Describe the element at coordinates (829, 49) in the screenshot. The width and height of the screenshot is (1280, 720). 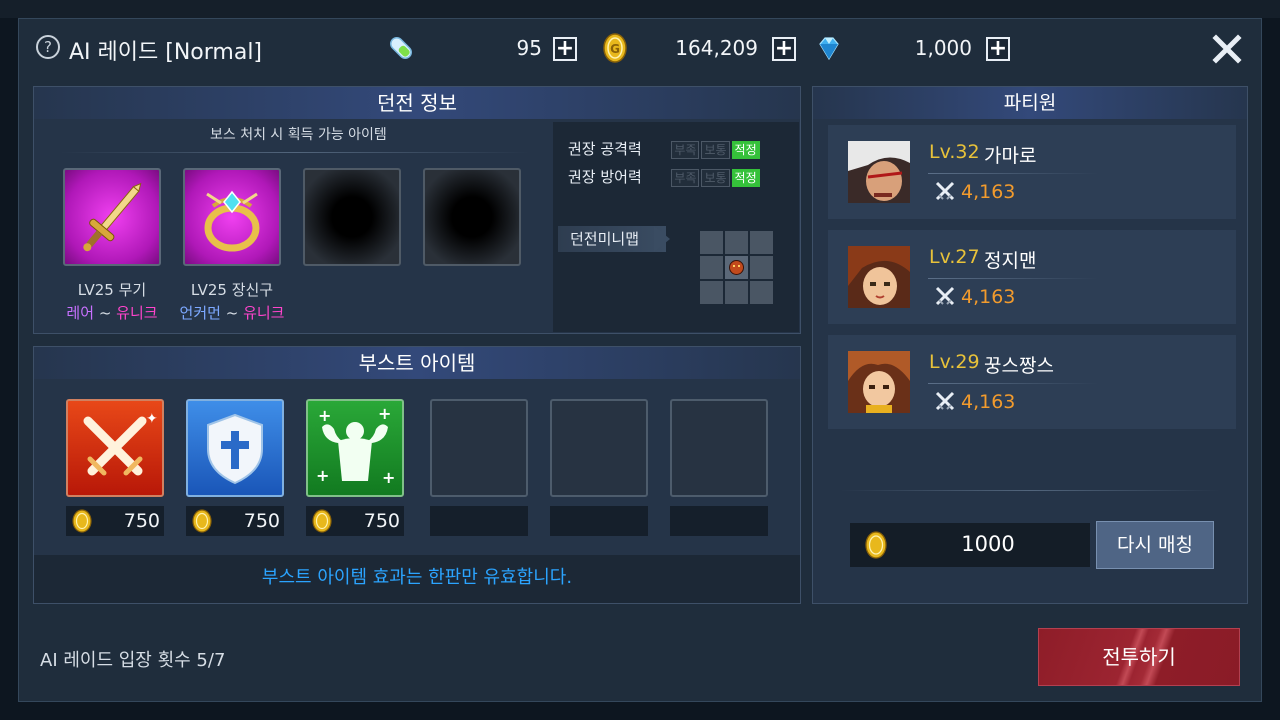
I see `diamond-gem-icon` at that location.